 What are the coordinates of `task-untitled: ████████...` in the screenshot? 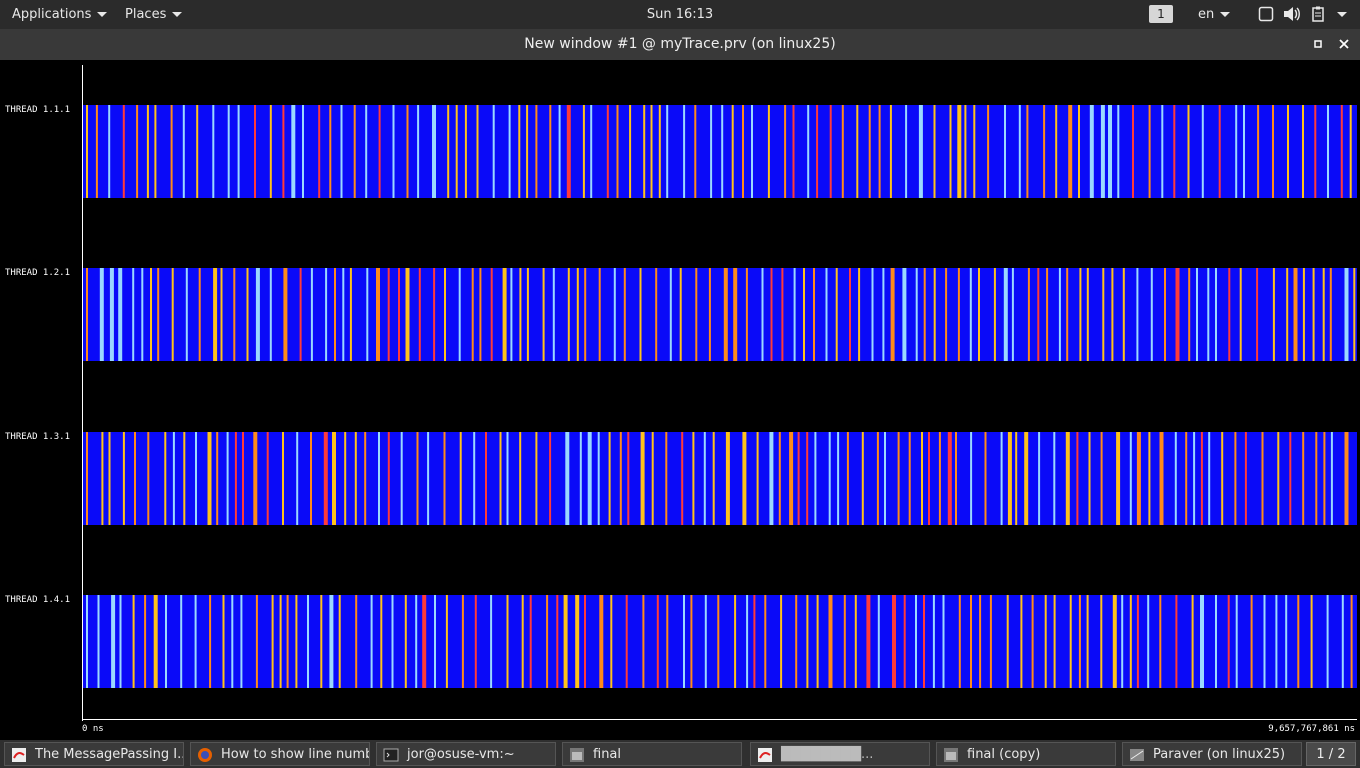 It's located at (840, 754).